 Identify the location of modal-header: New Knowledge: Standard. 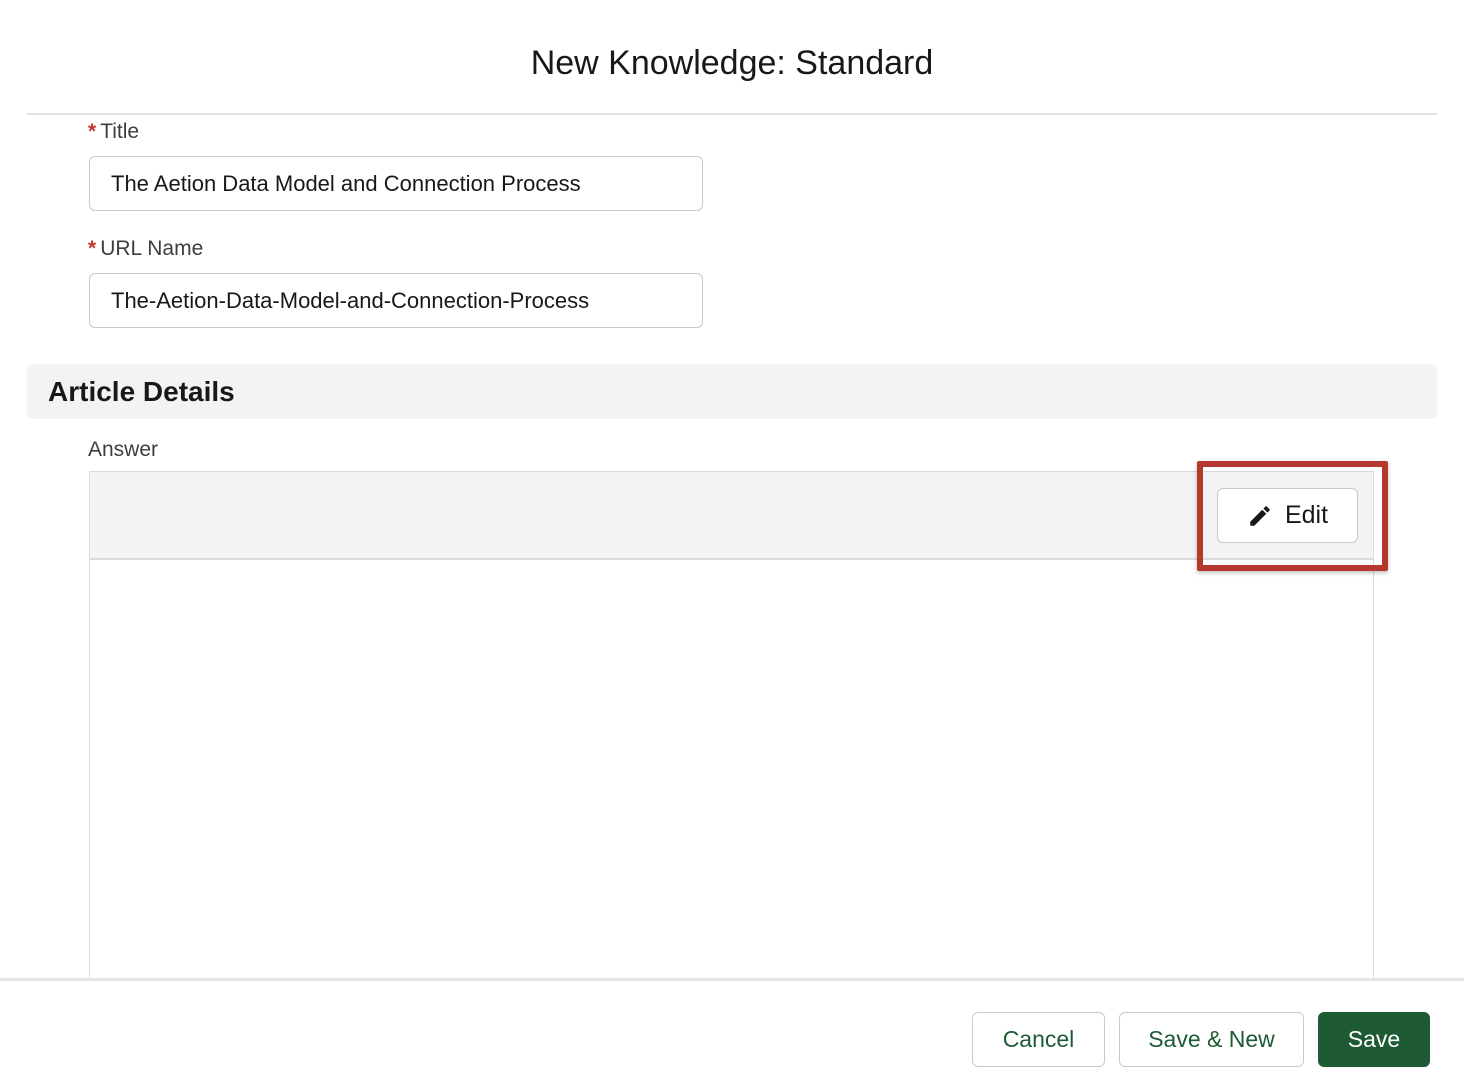
(732, 57).